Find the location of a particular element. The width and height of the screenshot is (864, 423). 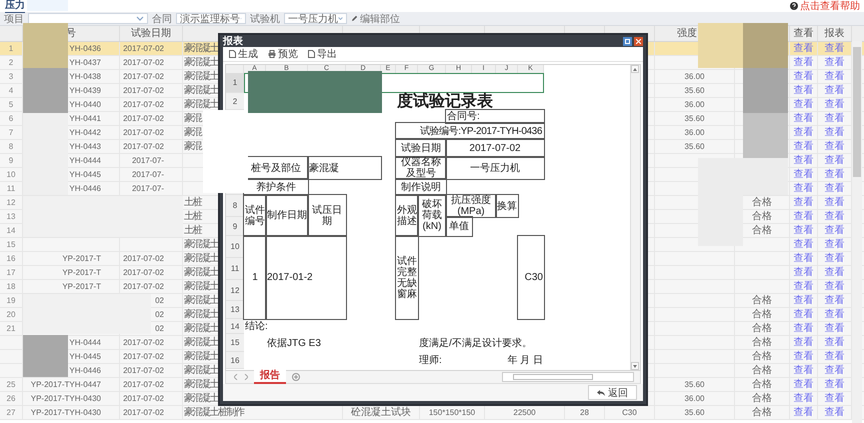

sheet-cell: 仪器名称及型号 is located at coordinates (421, 168).